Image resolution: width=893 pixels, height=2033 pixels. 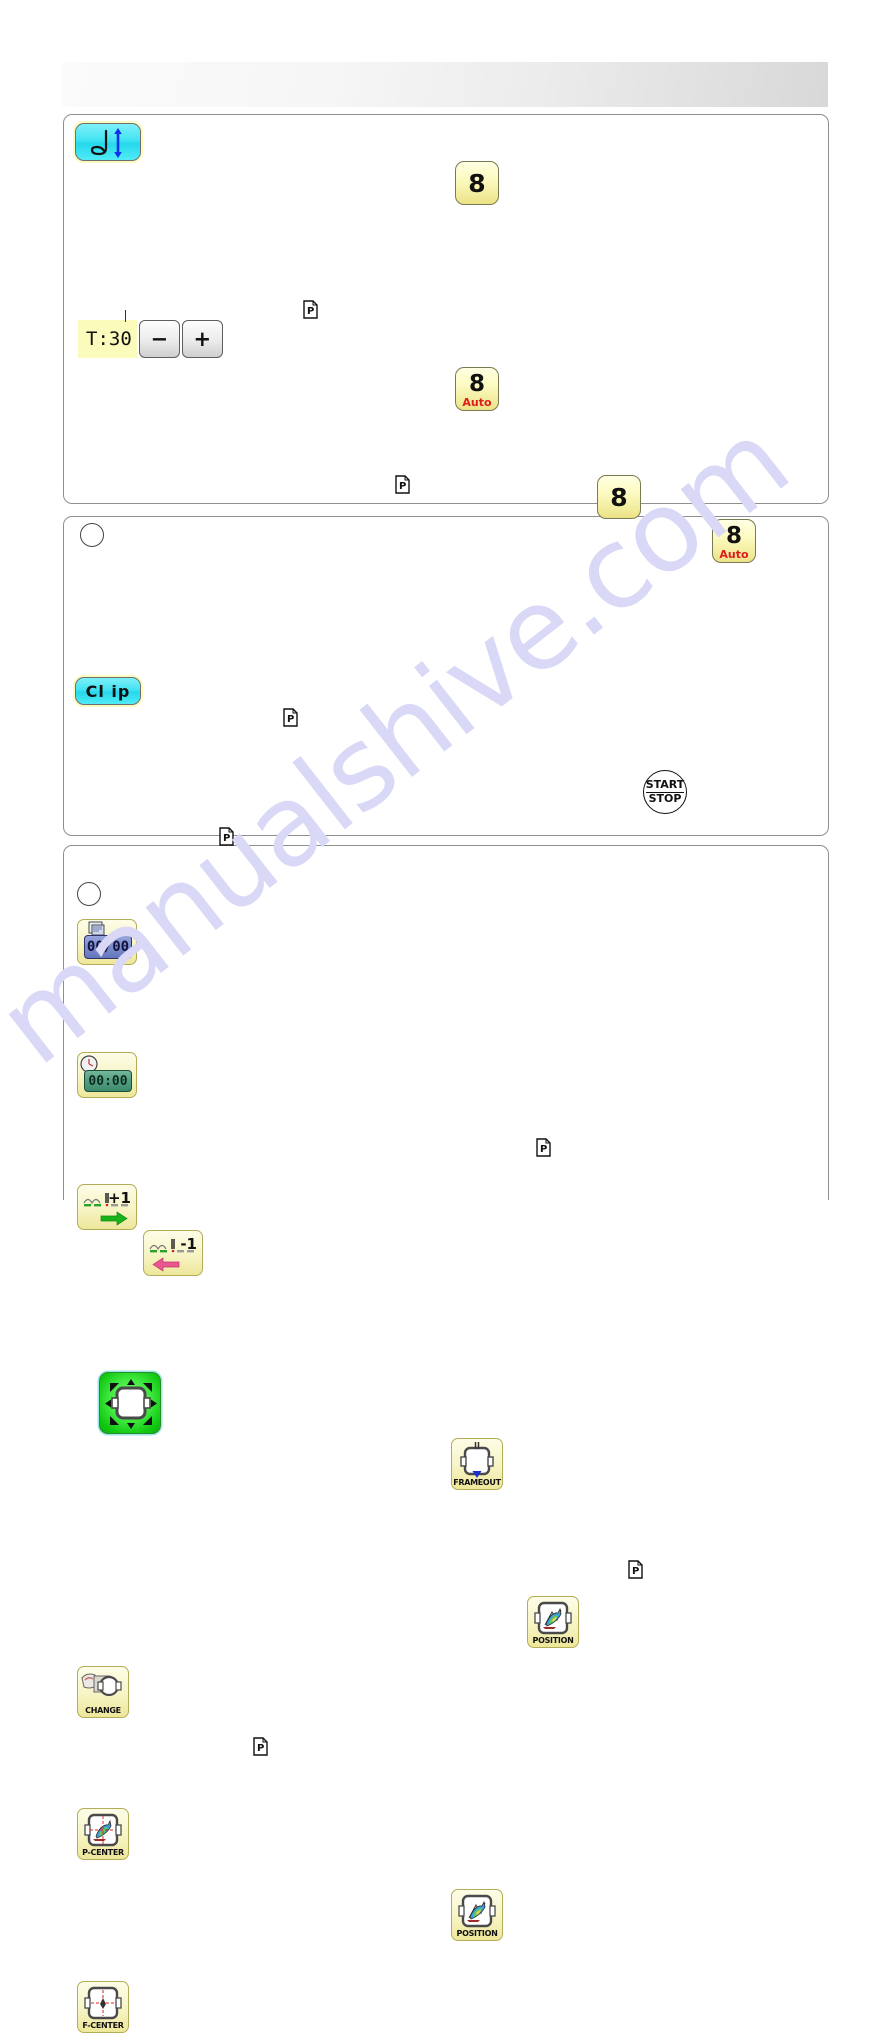 I want to click on frame-movement-panel, so click(x=446, y=1022).